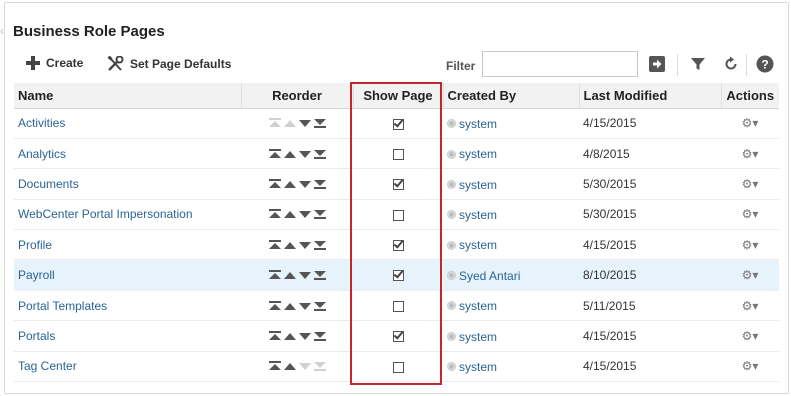 The width and height of the screenshot is (791, 396). I want to click on help-button: ?, so click(765, 64).